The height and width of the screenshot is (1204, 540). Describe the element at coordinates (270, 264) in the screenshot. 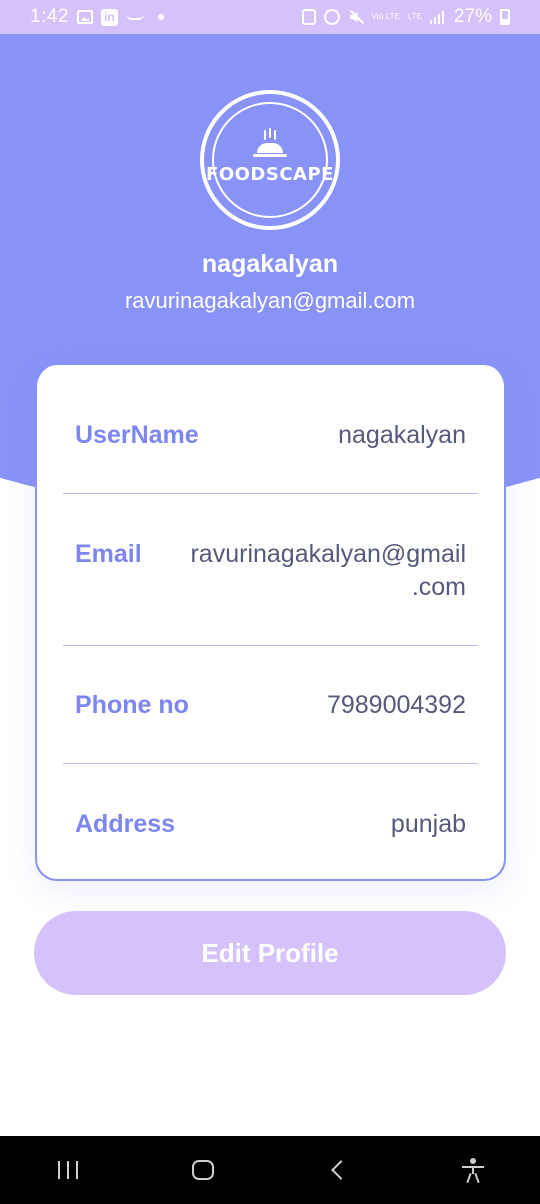

I see `profile-name: nagakalyan` at that location.